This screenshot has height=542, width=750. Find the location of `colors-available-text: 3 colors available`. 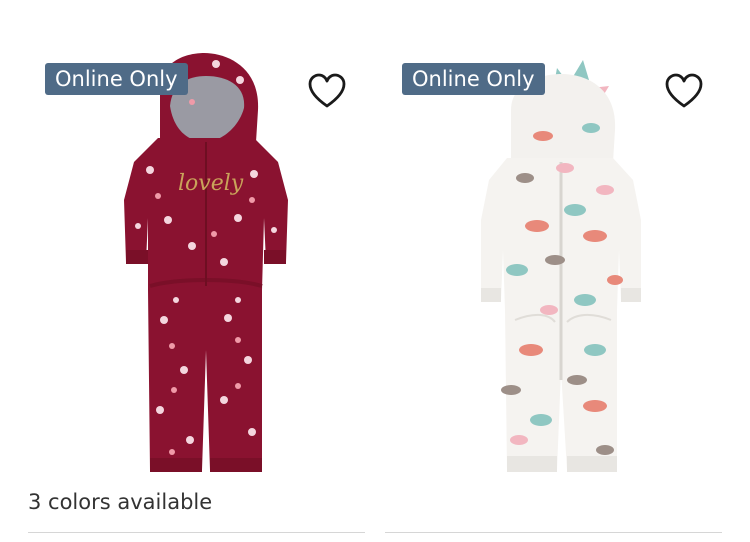

colors-available-text: 3 colors available is located at coordinates (120, 502).